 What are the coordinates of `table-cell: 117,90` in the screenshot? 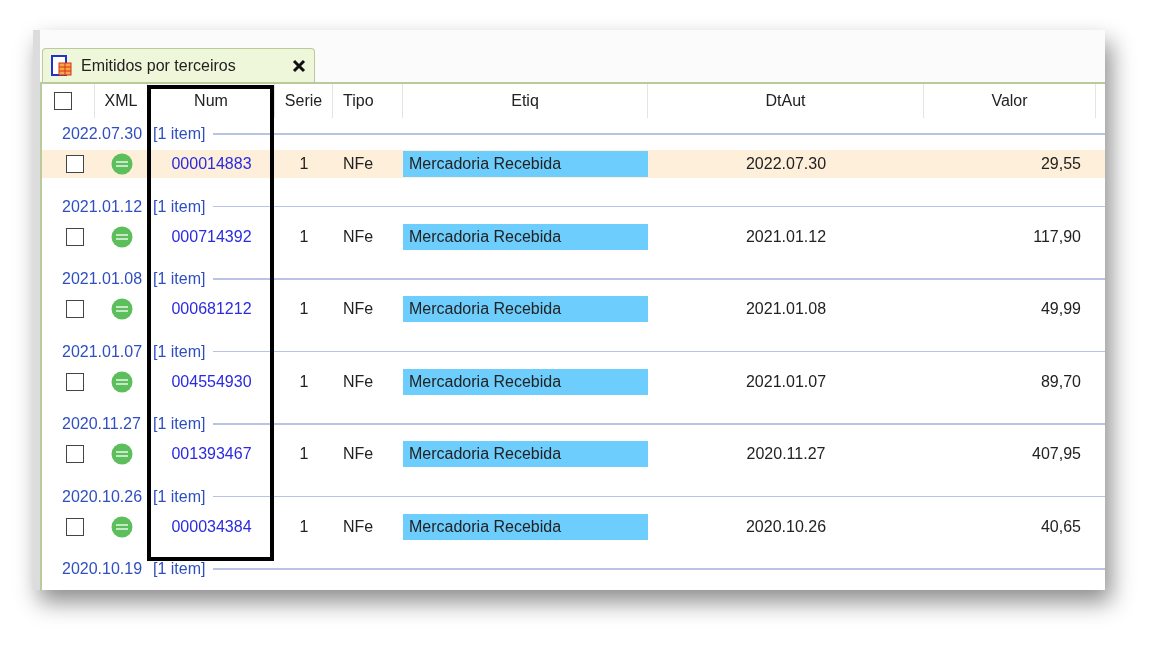 It's located at (1057, 236).